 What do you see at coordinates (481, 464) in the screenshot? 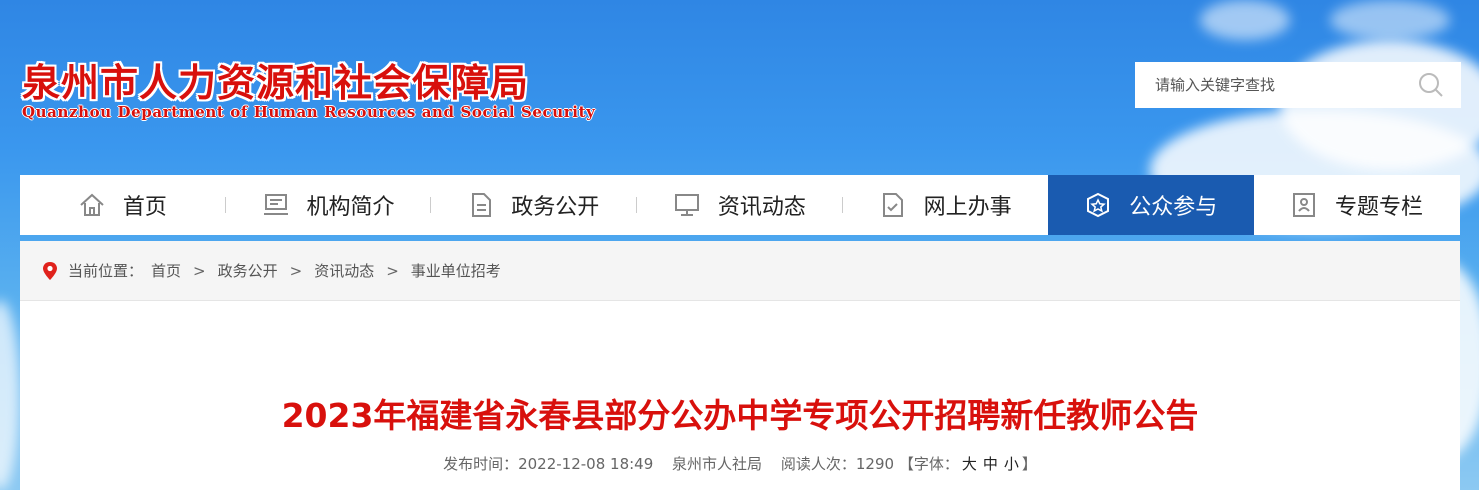
I see `publish-label: 发布时间：` at bounding box center [481, 464].